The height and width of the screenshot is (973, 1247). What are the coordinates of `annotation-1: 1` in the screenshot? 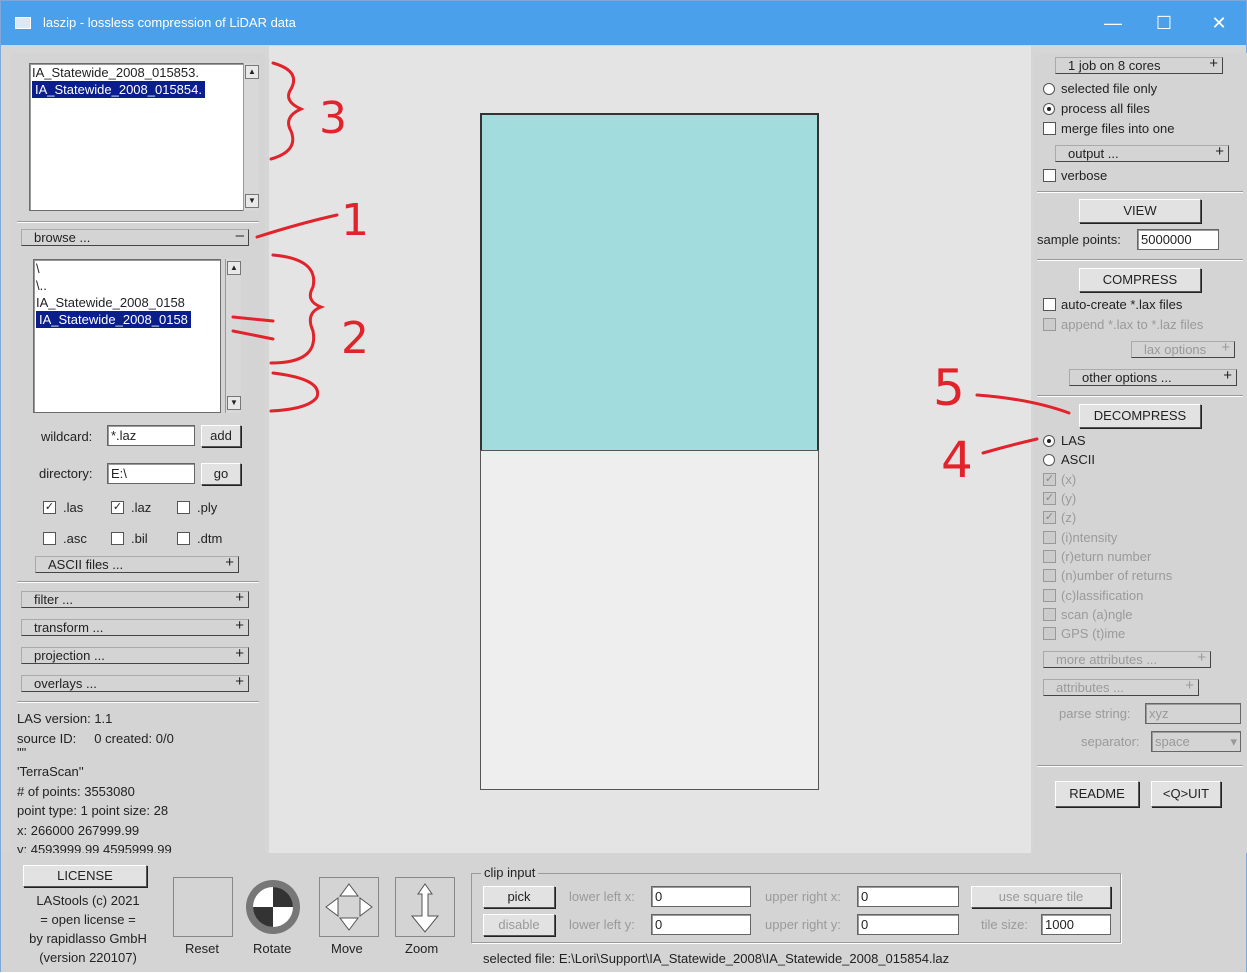 It's located at (355, 220).